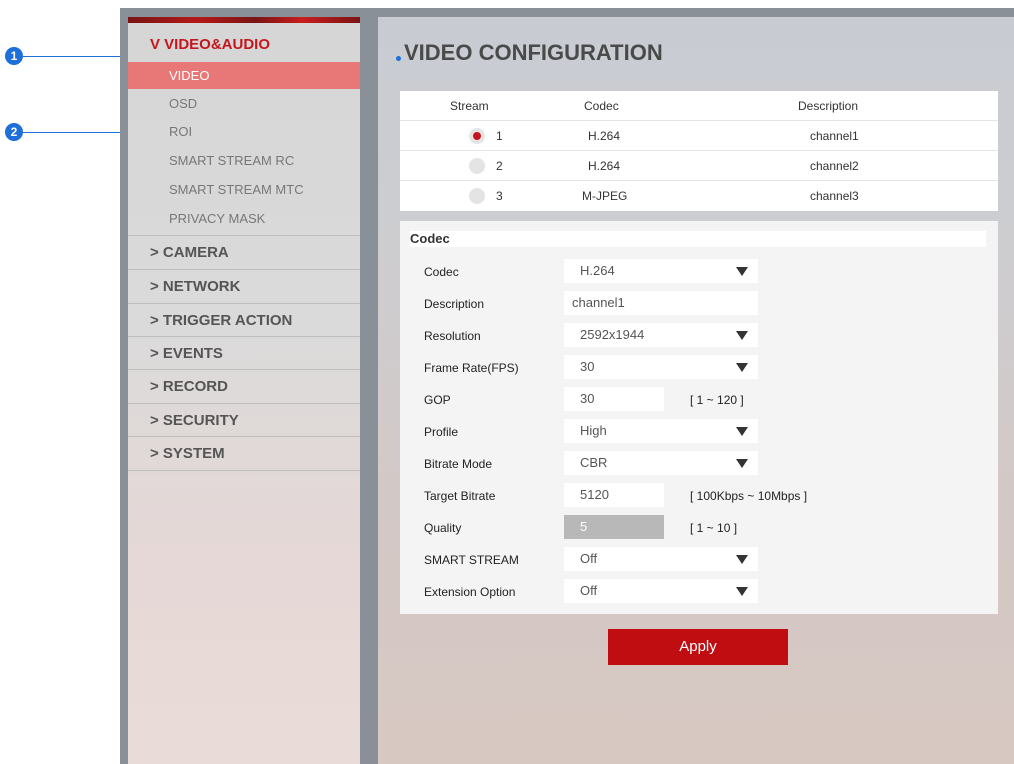 The height and width of the screenshot is (764, 1014). I want to click on row-profile: Profile High, so click(699, 433).